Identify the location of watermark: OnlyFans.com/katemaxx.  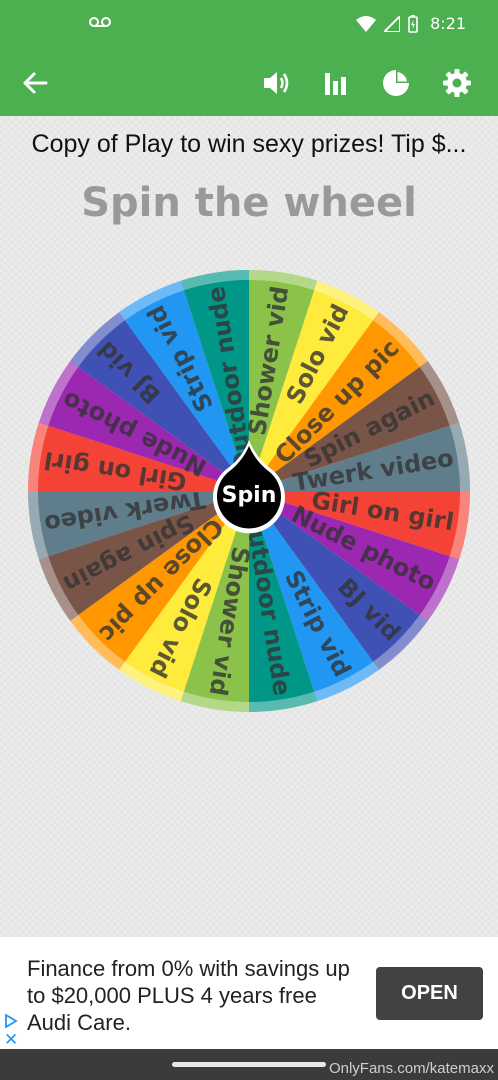
(411, 1068).